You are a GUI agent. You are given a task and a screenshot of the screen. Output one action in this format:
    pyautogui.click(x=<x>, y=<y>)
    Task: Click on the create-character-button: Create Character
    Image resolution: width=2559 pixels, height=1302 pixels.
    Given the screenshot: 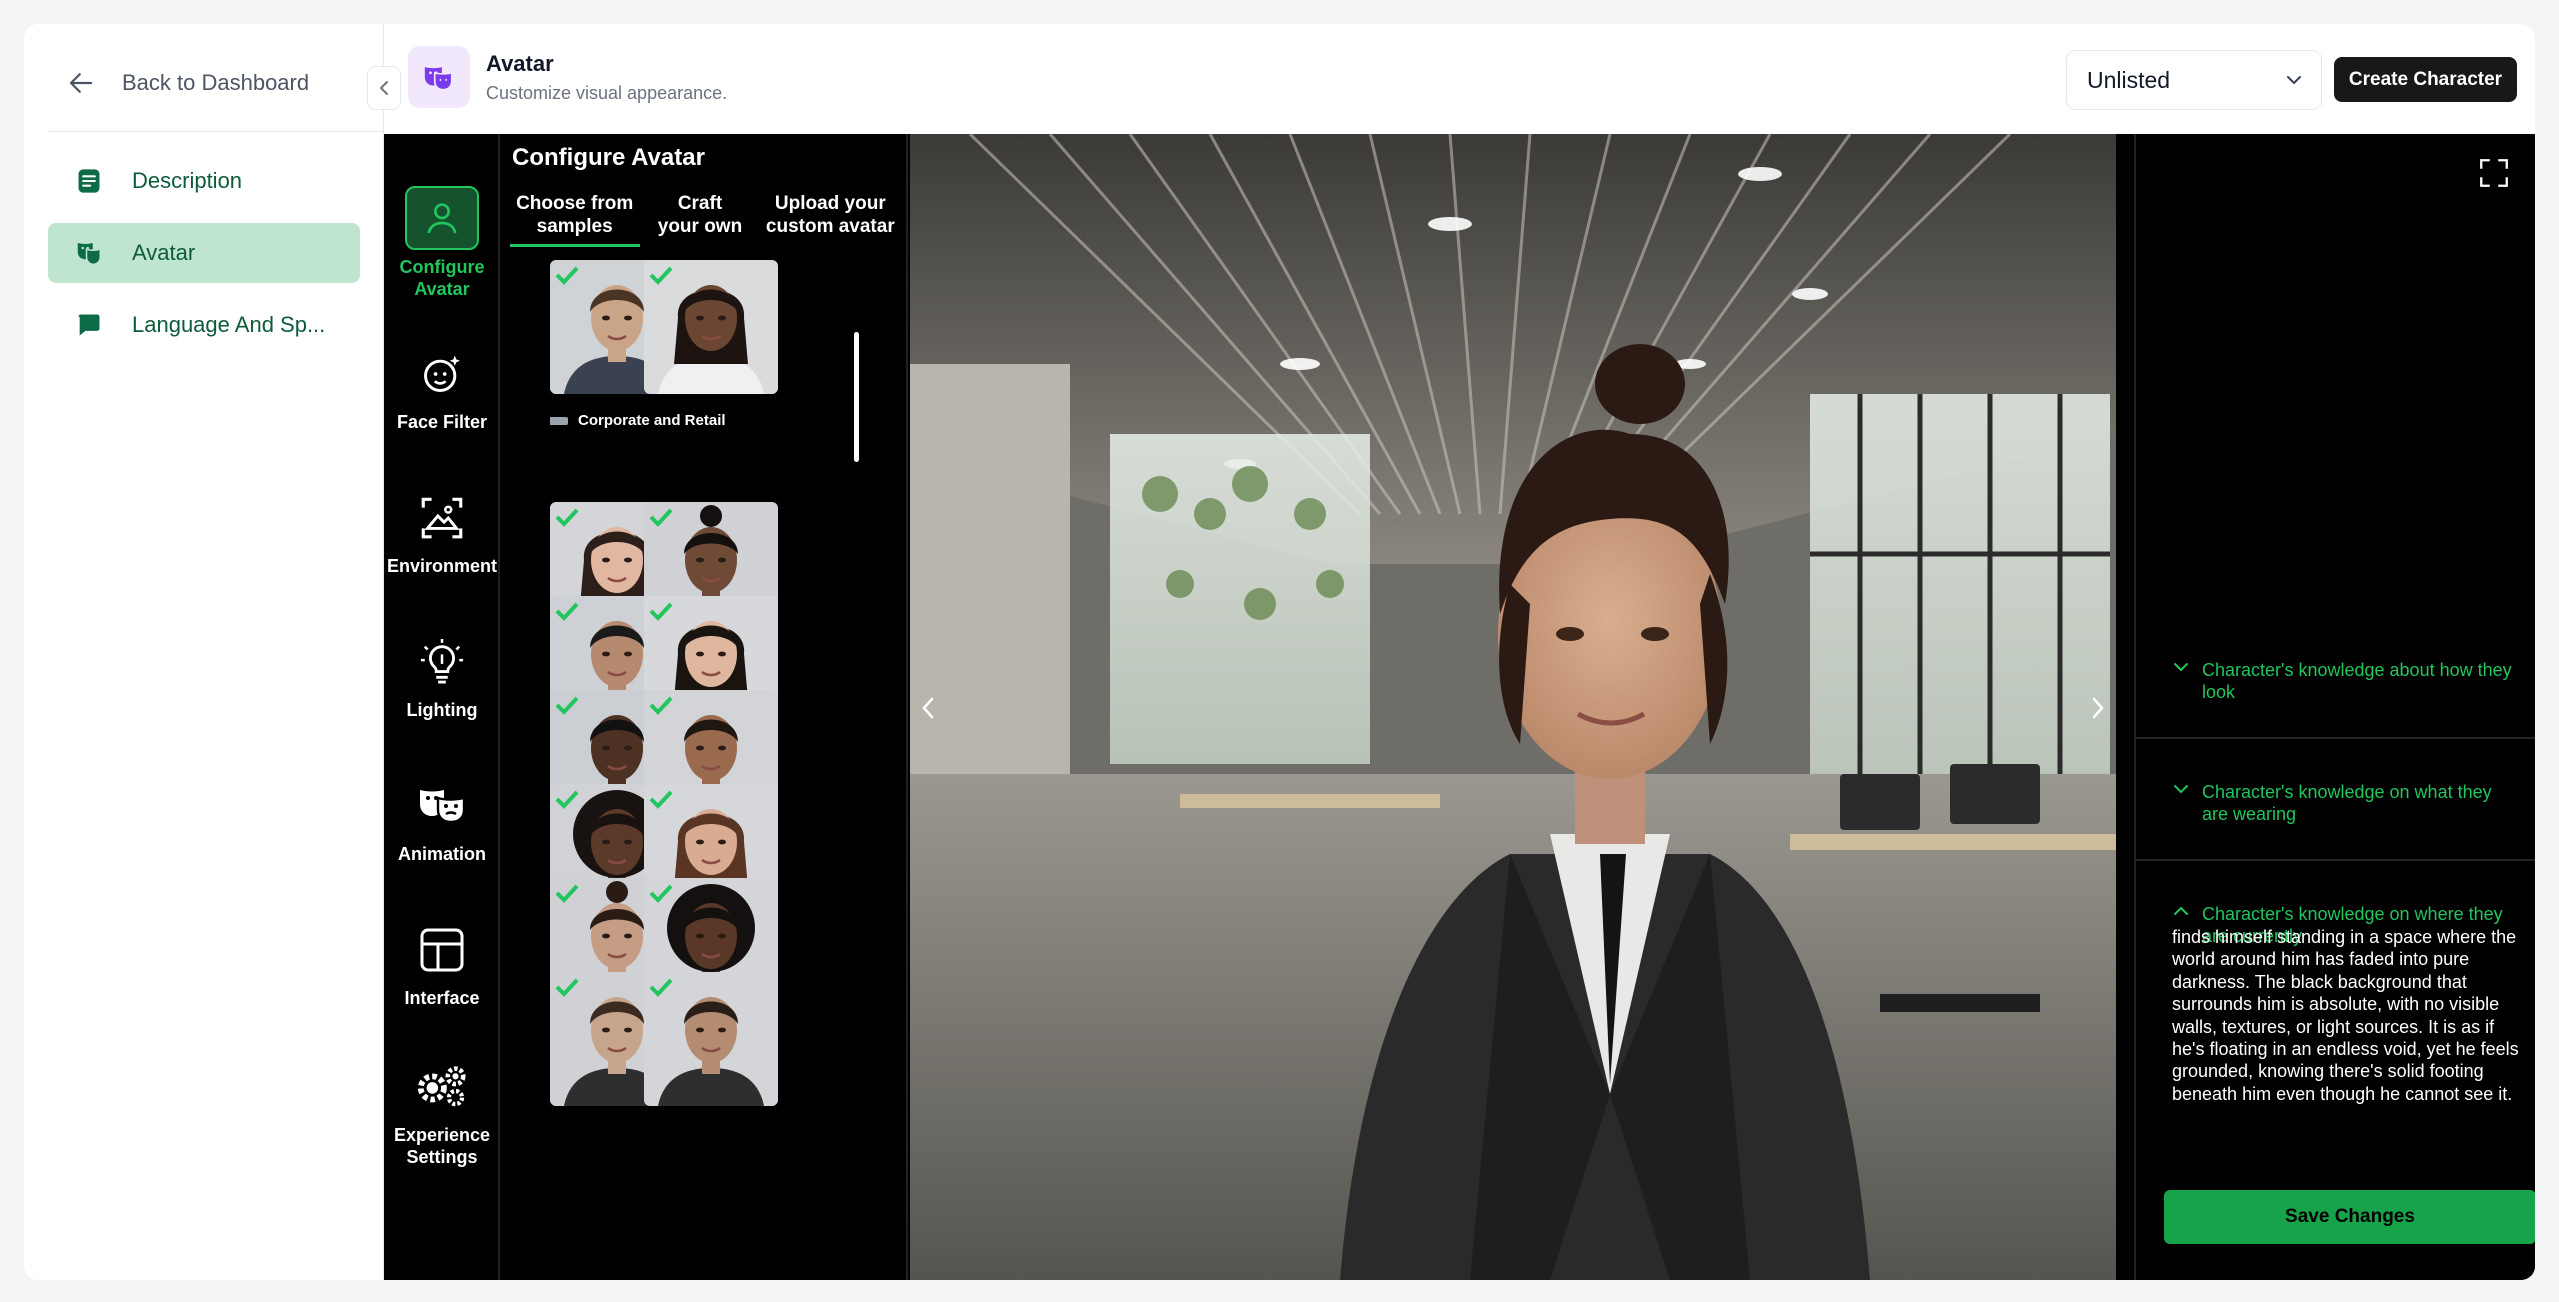 What is the action you would take?
    pyautogui.click(x=2425, y=79)
    